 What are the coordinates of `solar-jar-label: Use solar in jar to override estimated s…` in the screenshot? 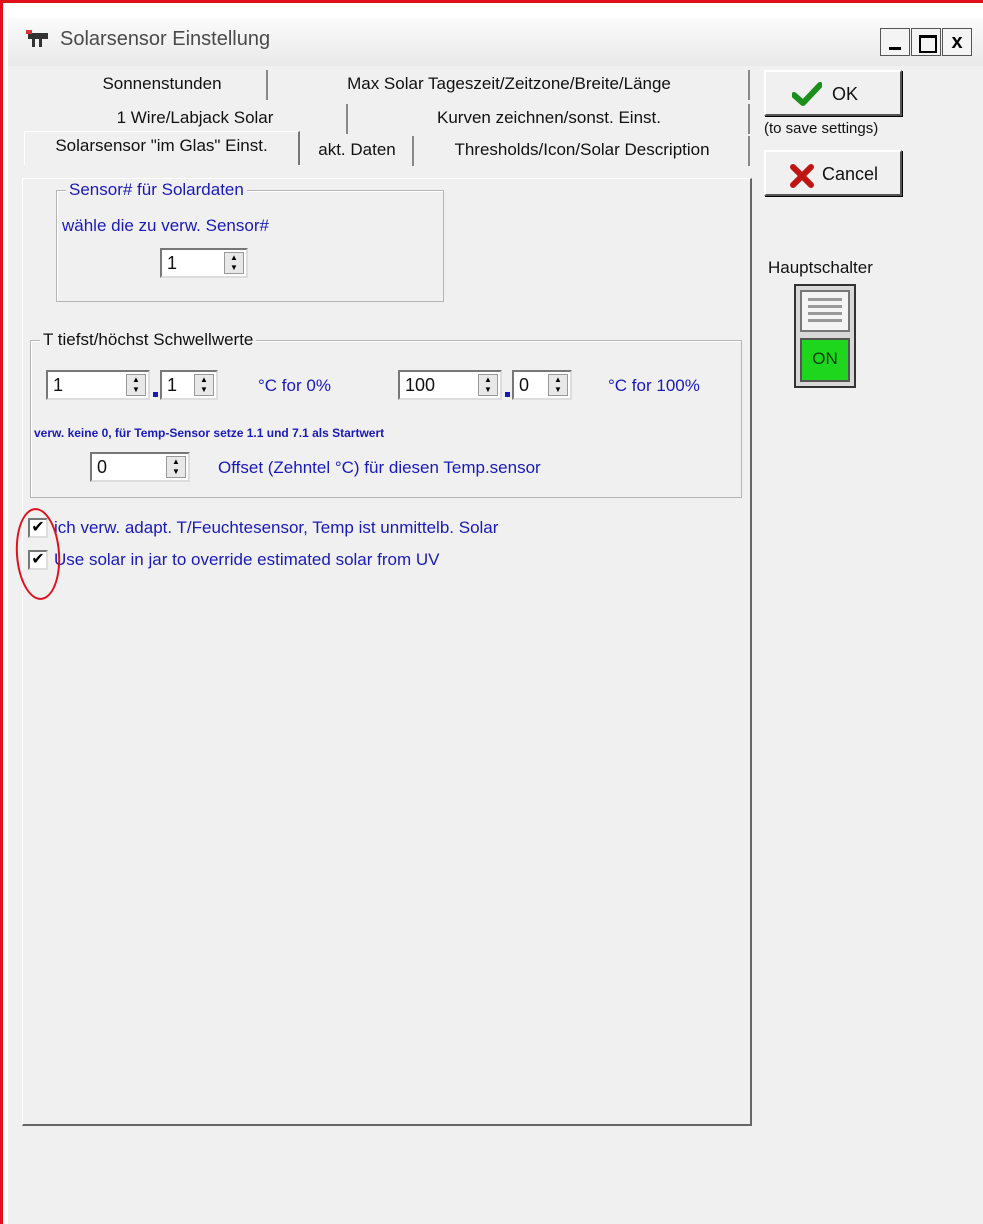 It's located at (247, 559).